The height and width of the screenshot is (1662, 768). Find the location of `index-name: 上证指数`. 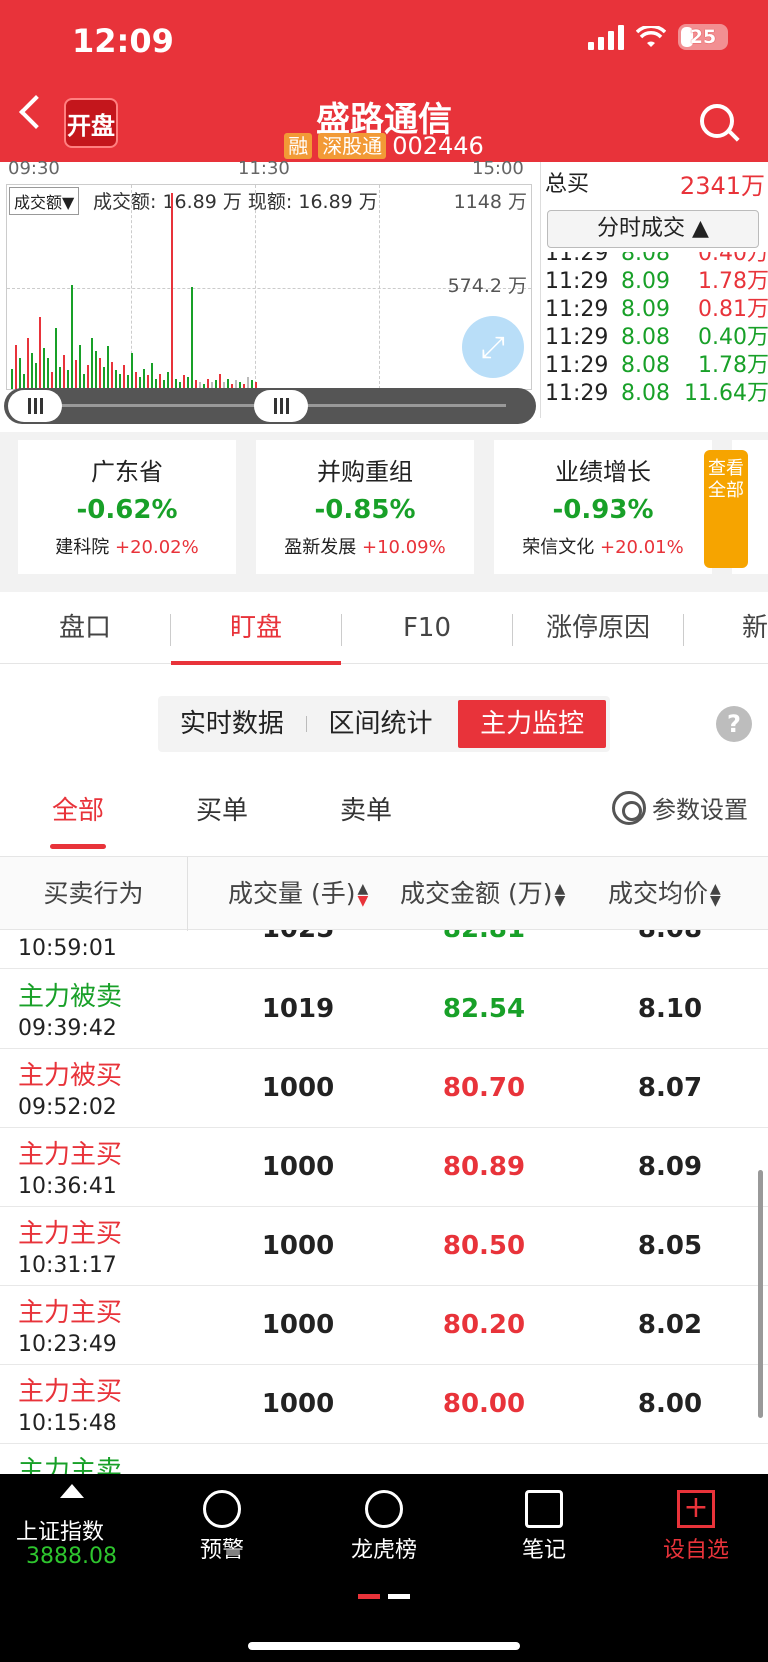

index-name: 上证指数 is located at coordinates (60, 1530).